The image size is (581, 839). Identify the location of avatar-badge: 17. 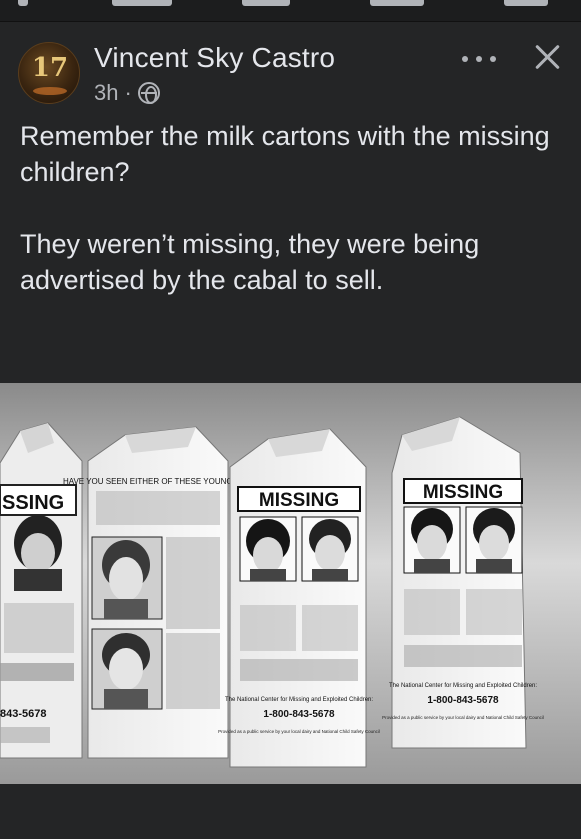
(50, 68).